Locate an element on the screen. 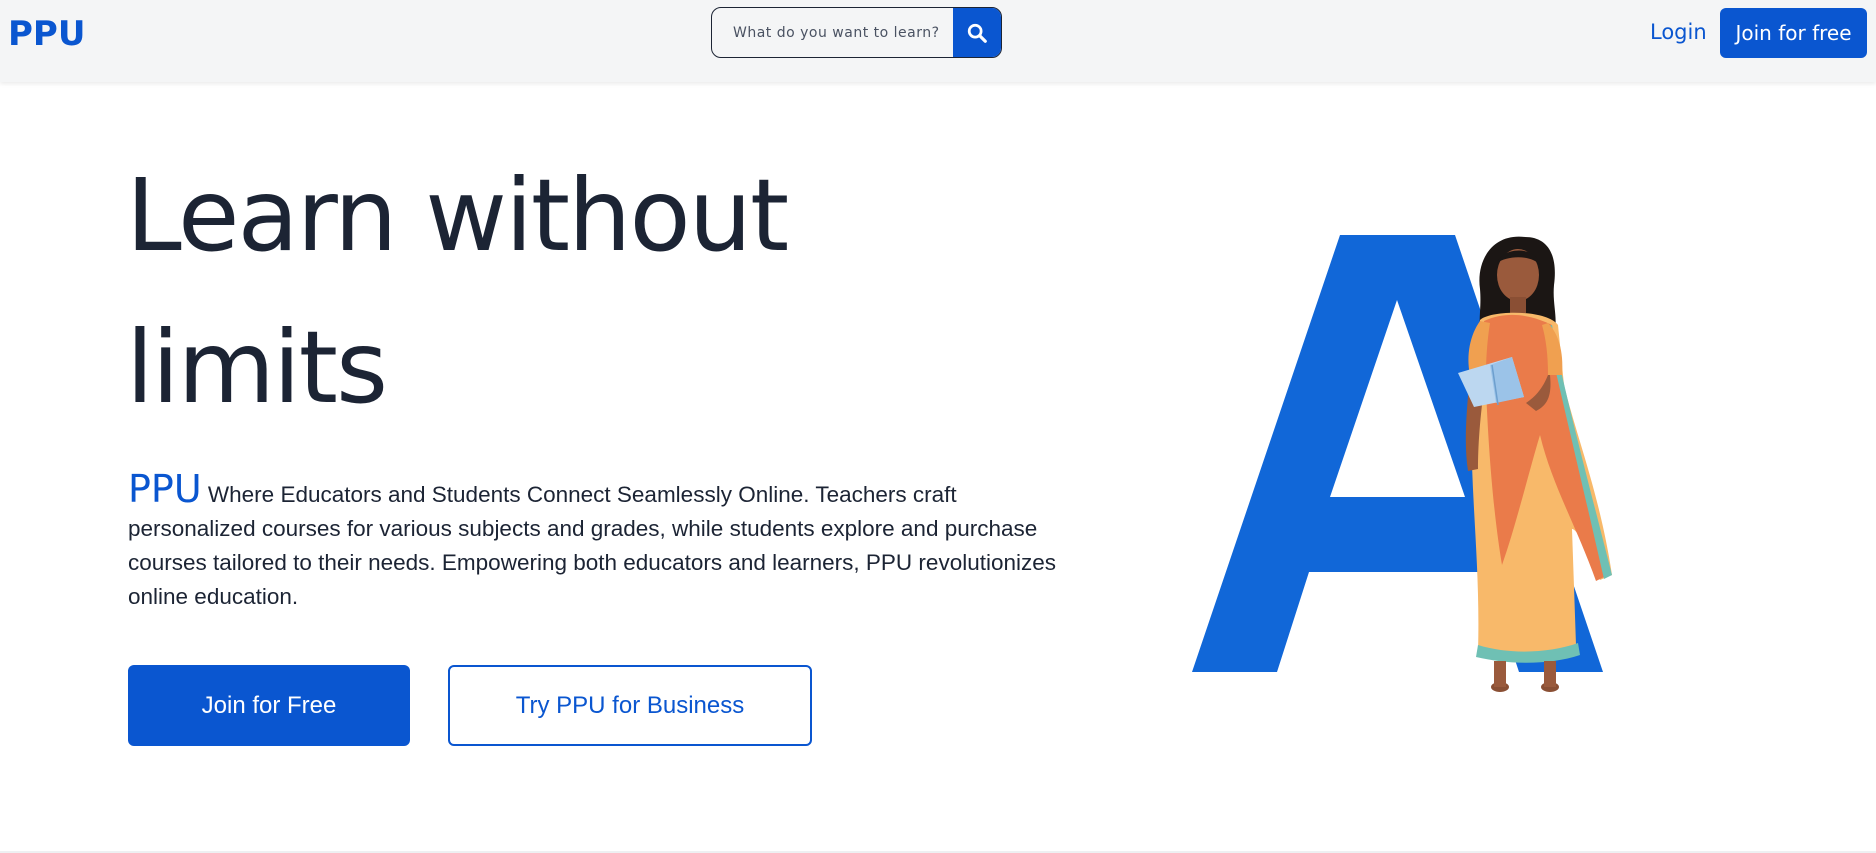 The image size is (1876, 853). search-icon is located at coordinates (977, 33).